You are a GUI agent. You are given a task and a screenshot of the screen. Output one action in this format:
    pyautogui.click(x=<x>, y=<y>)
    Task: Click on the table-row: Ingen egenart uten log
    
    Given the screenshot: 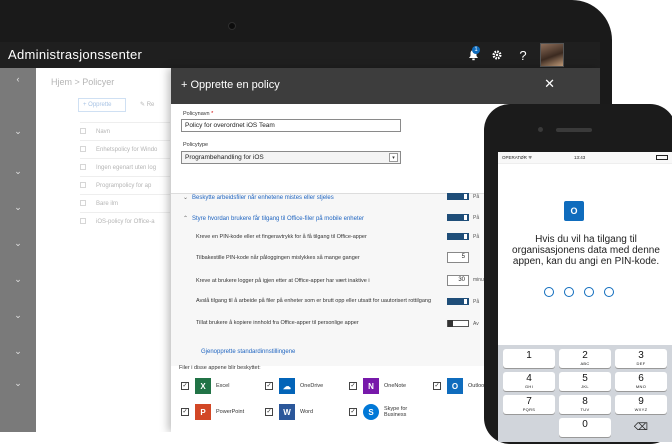 What is the action you would take?
    pyautogui.click(x=125, y=167)
    